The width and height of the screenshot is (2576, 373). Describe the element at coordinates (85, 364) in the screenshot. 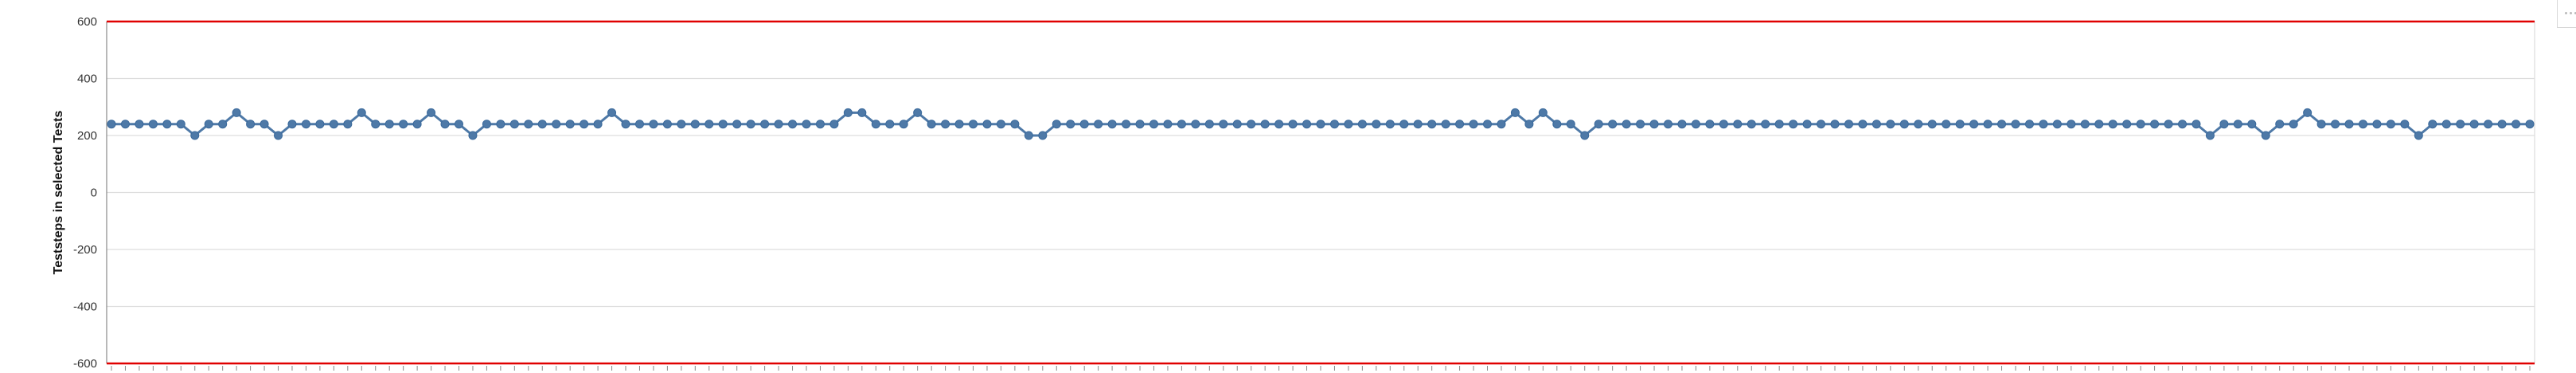

I see `y-tick-label: -600` at that location.